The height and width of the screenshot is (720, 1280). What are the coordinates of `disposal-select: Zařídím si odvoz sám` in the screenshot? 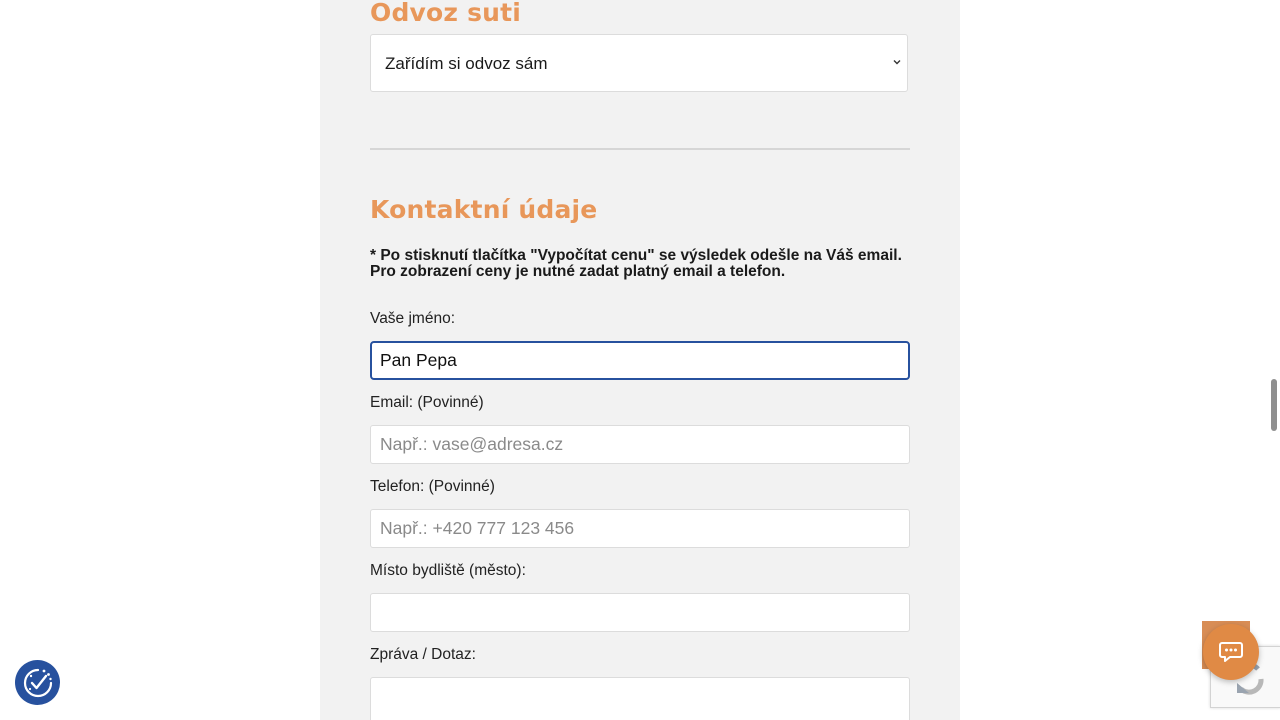 It's located at (639, 63).